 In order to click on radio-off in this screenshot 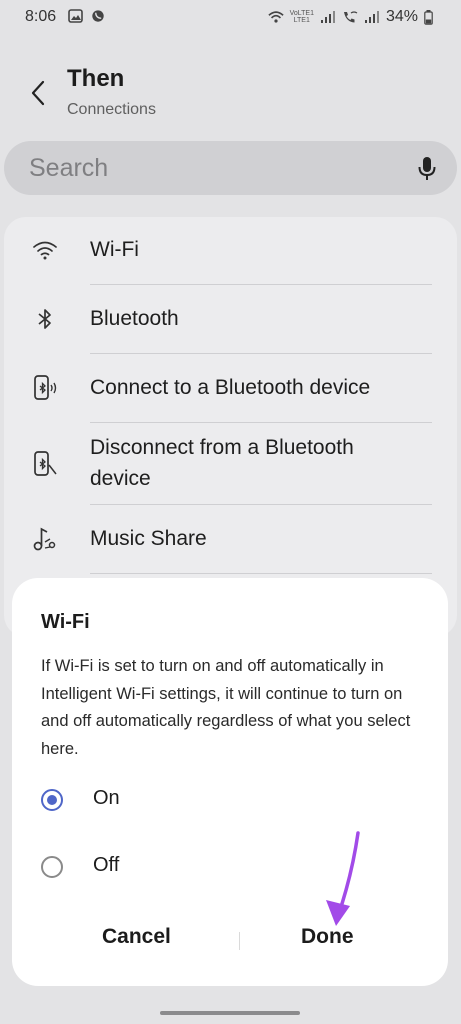, I will do `click(52, 867)`.